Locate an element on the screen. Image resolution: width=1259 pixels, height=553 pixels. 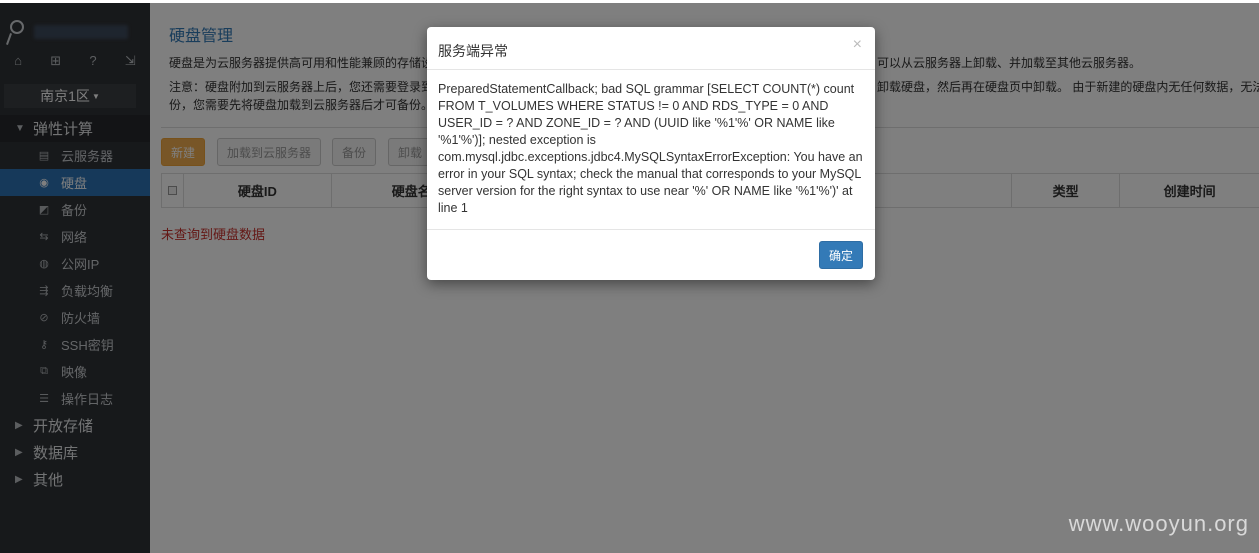
confirm-button: 确定 is located at coordinates (841, 255).